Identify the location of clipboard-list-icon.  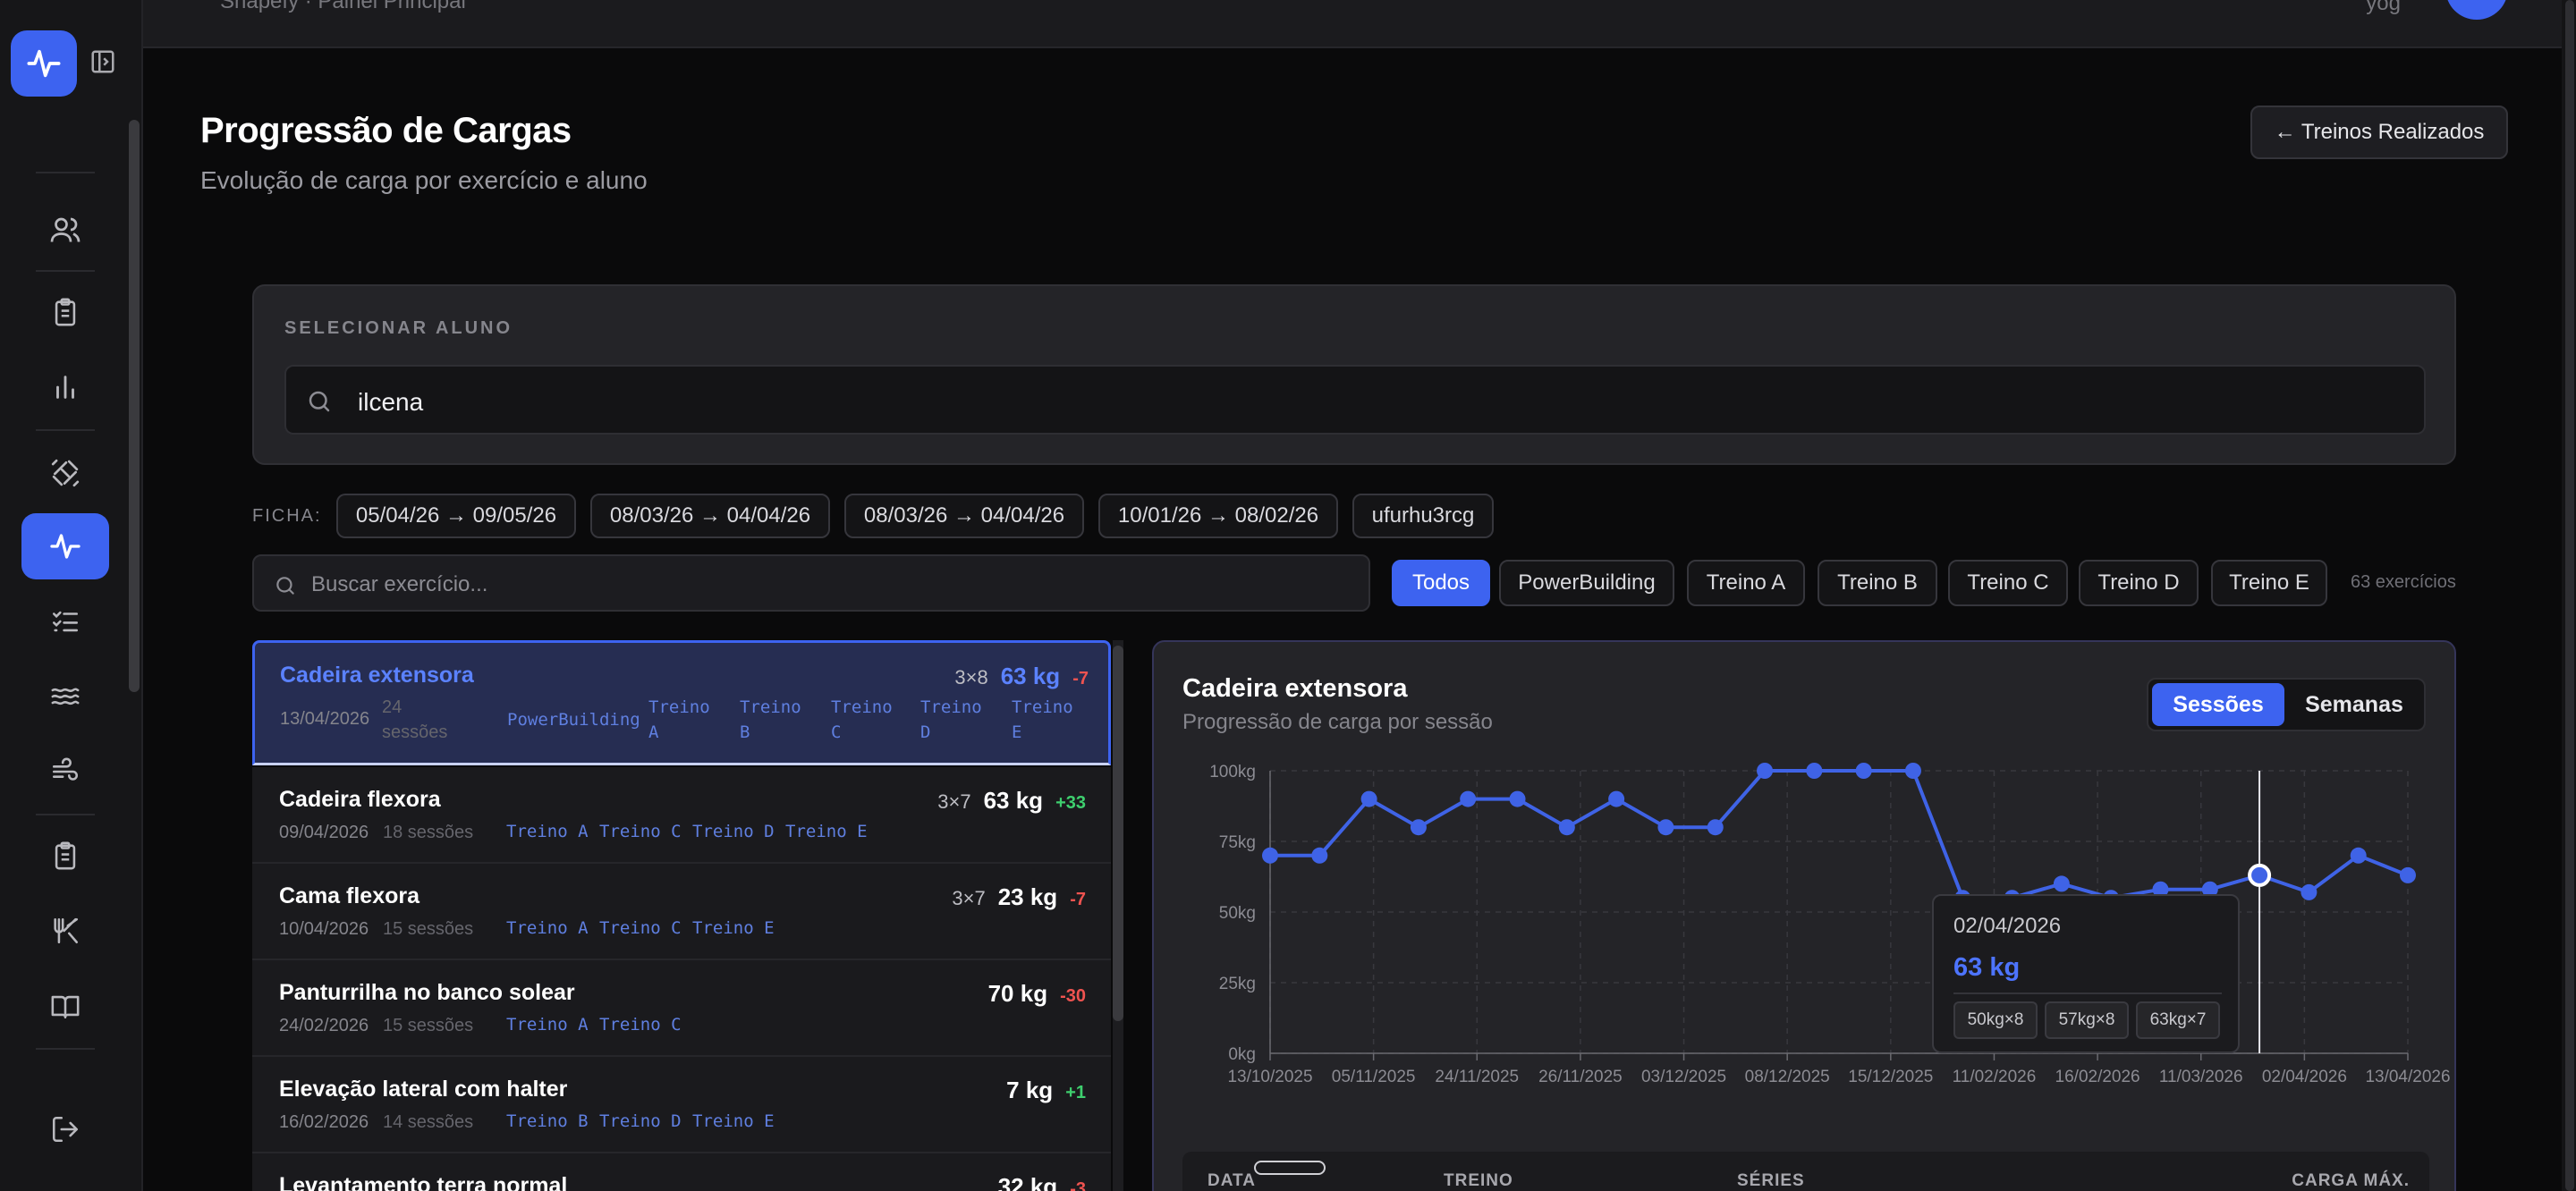
(65, 855).